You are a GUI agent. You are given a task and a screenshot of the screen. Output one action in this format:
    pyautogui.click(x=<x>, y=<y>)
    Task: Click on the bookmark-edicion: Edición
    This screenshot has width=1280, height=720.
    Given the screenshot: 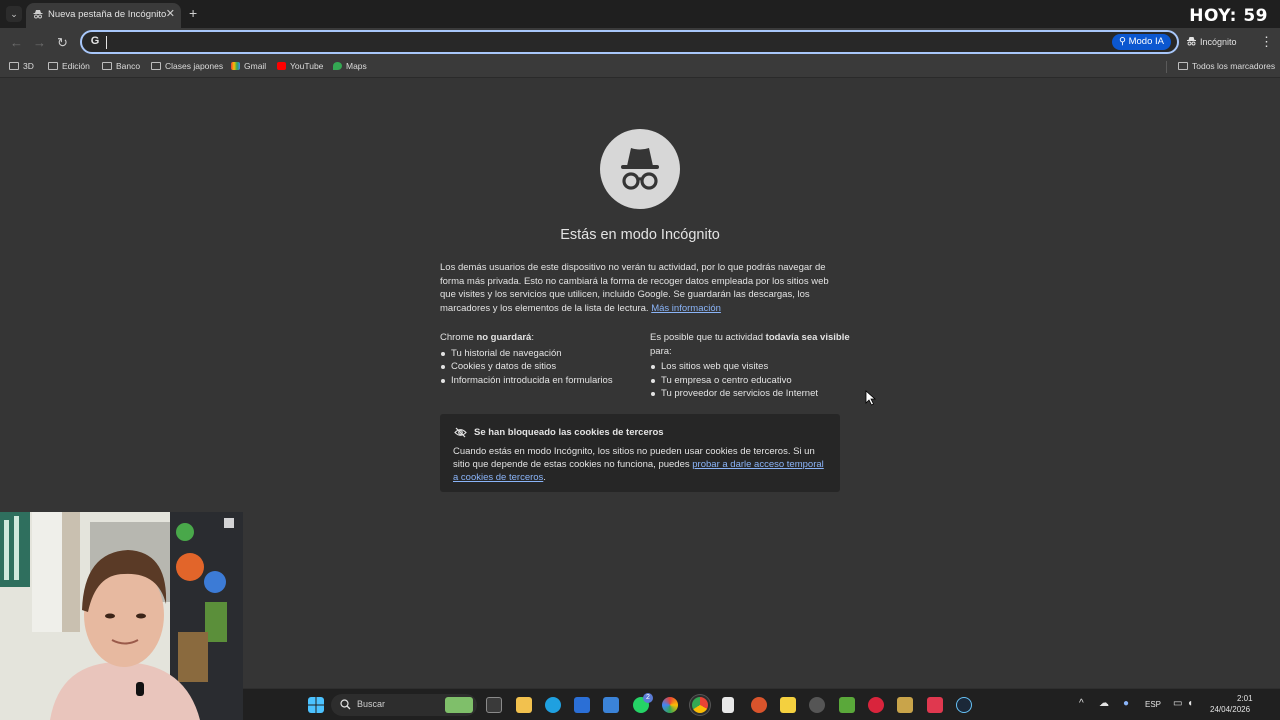 What is the action you would take?
    pyautogui.click(x=69, y=66)
    